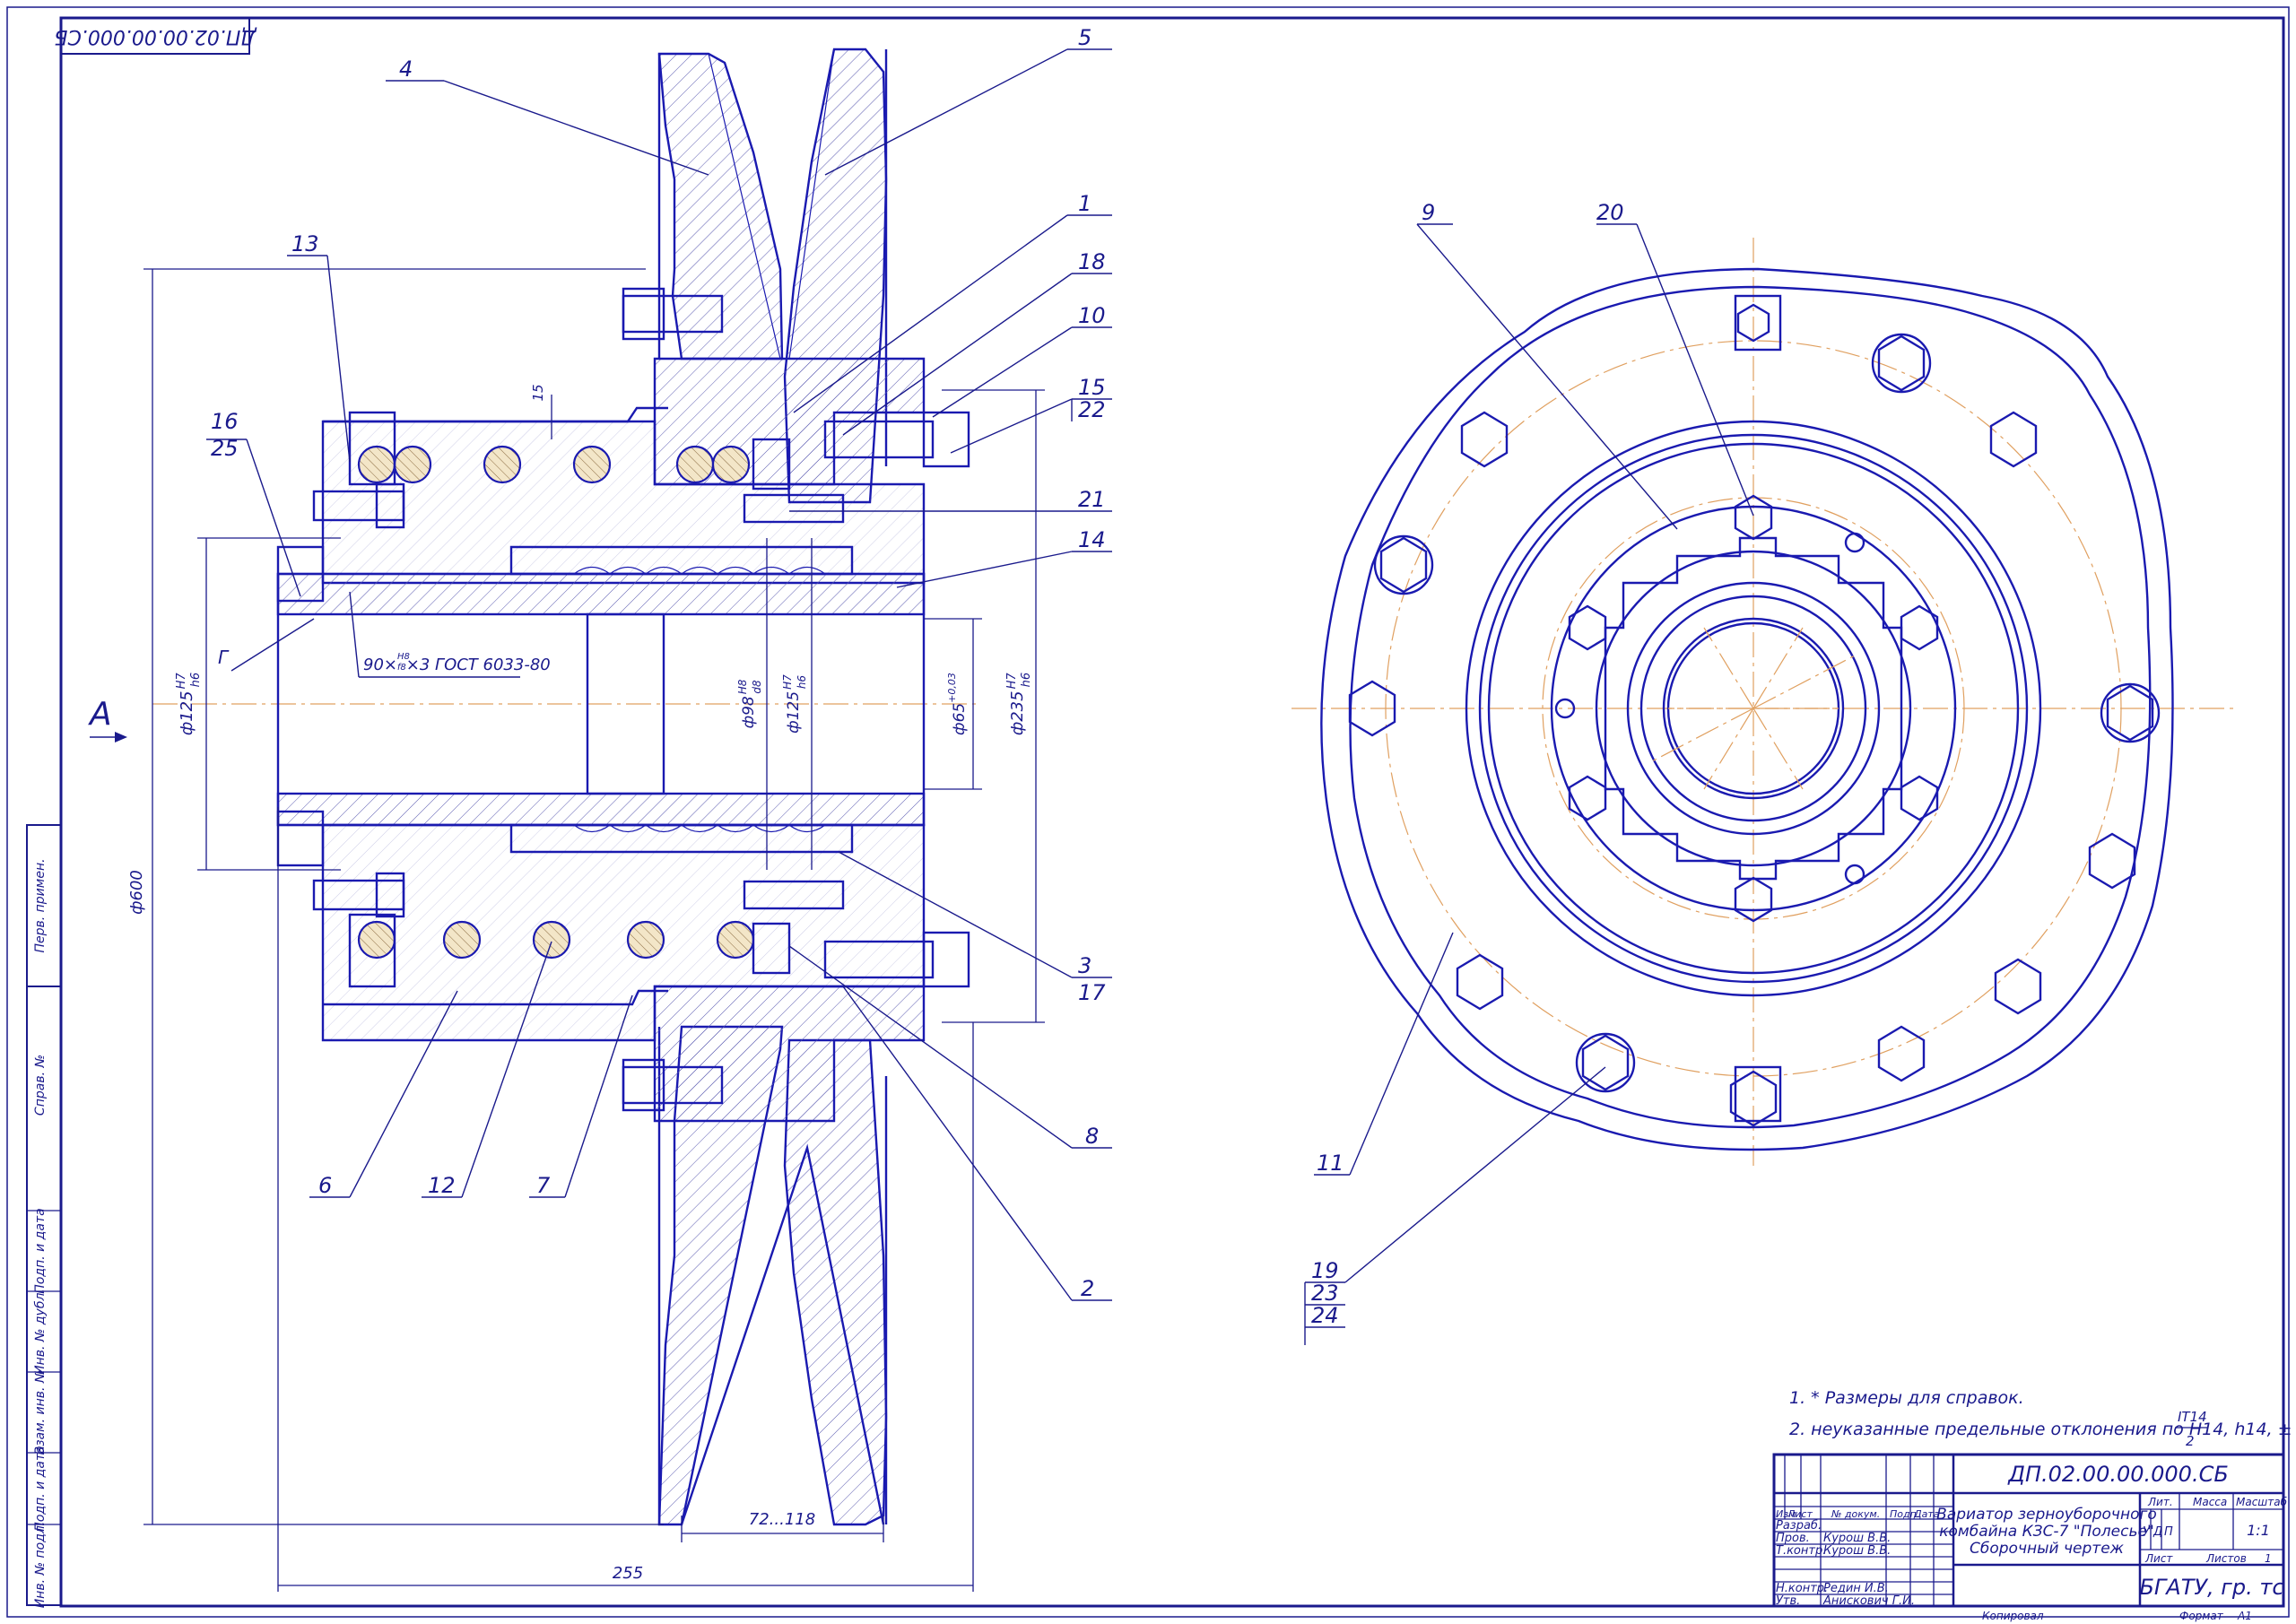 This screenshot has height=1624, width=2296. Describe the element at coordinates (196, 680) in the screenshot. I see `dim-d125-left-fit-bottom: h6` at that location.